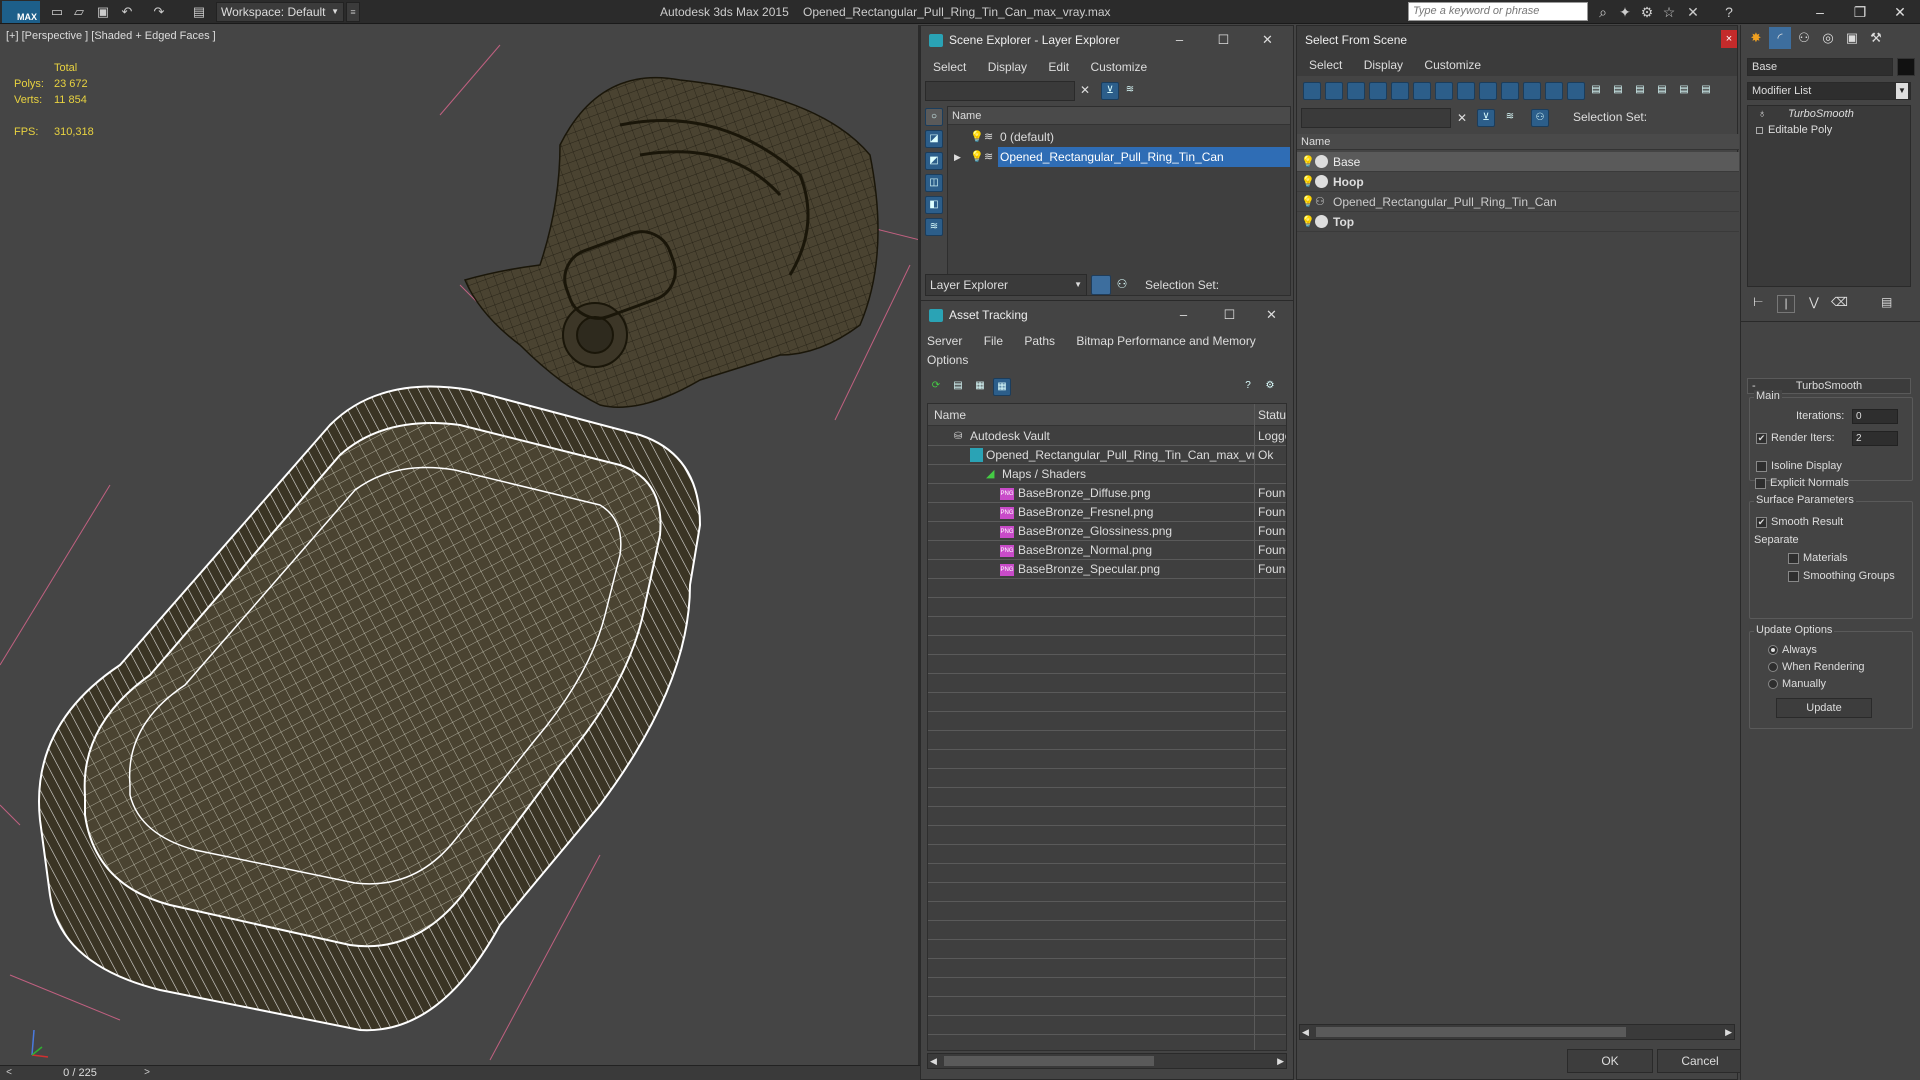  Describe the element at coordinates (1107, 493) in the screenshot. I see `table-row: PNG BaseBronze_Diffuse.png Found` at that location.